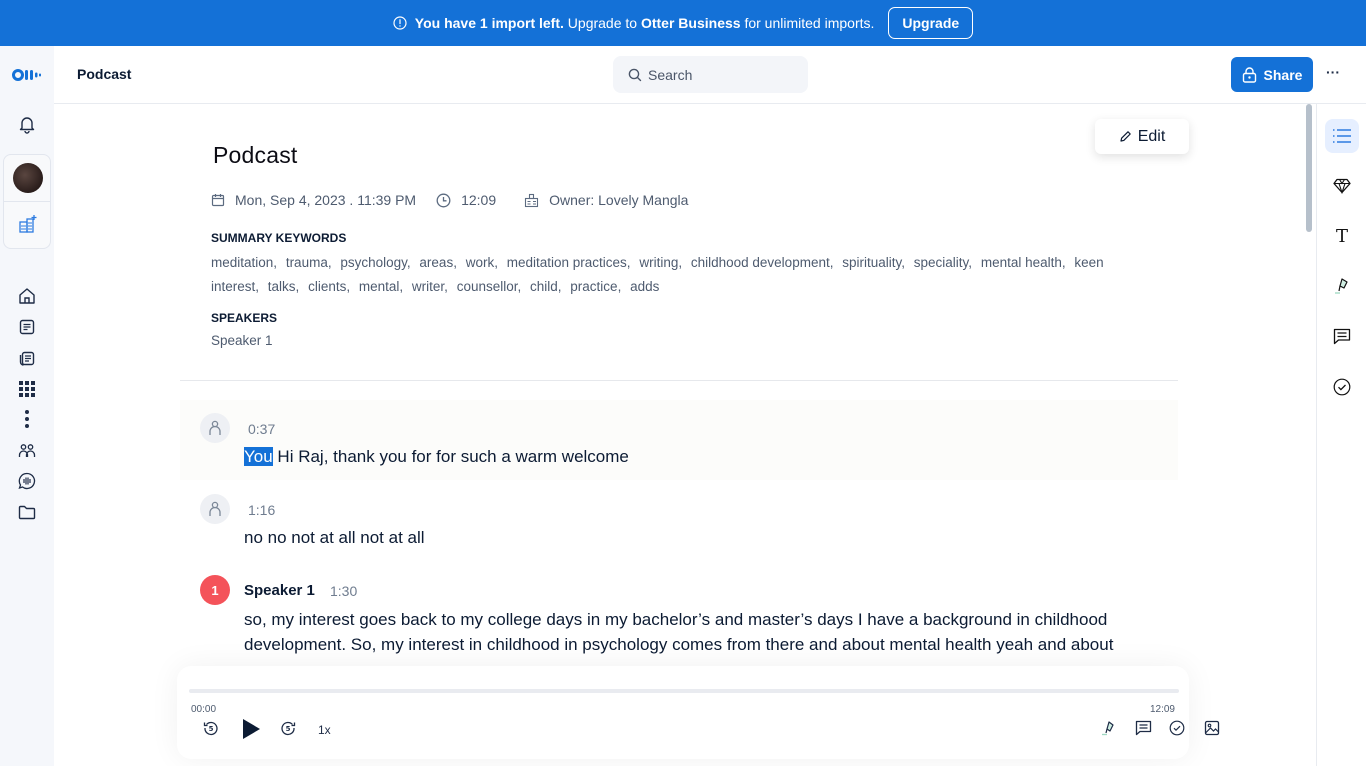 The image size is (1366, 766). What do you see at coordinates (762, 262) in the screenshot?
I see `keyword: childhood development,` at bounding box center [762, 262].